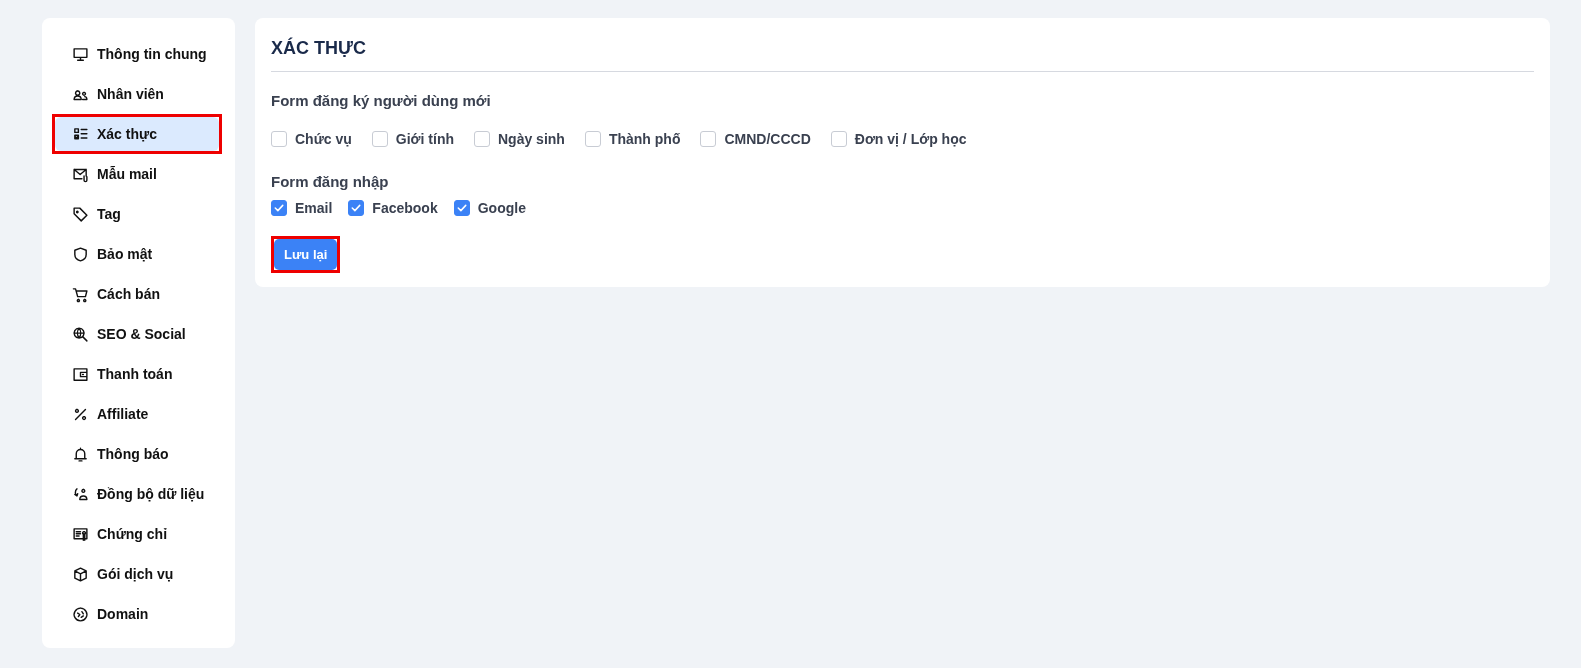 This screenshot has height=668, width=1581. I want to click on checkbox-label: Ngày sinh, so click(531, 139).